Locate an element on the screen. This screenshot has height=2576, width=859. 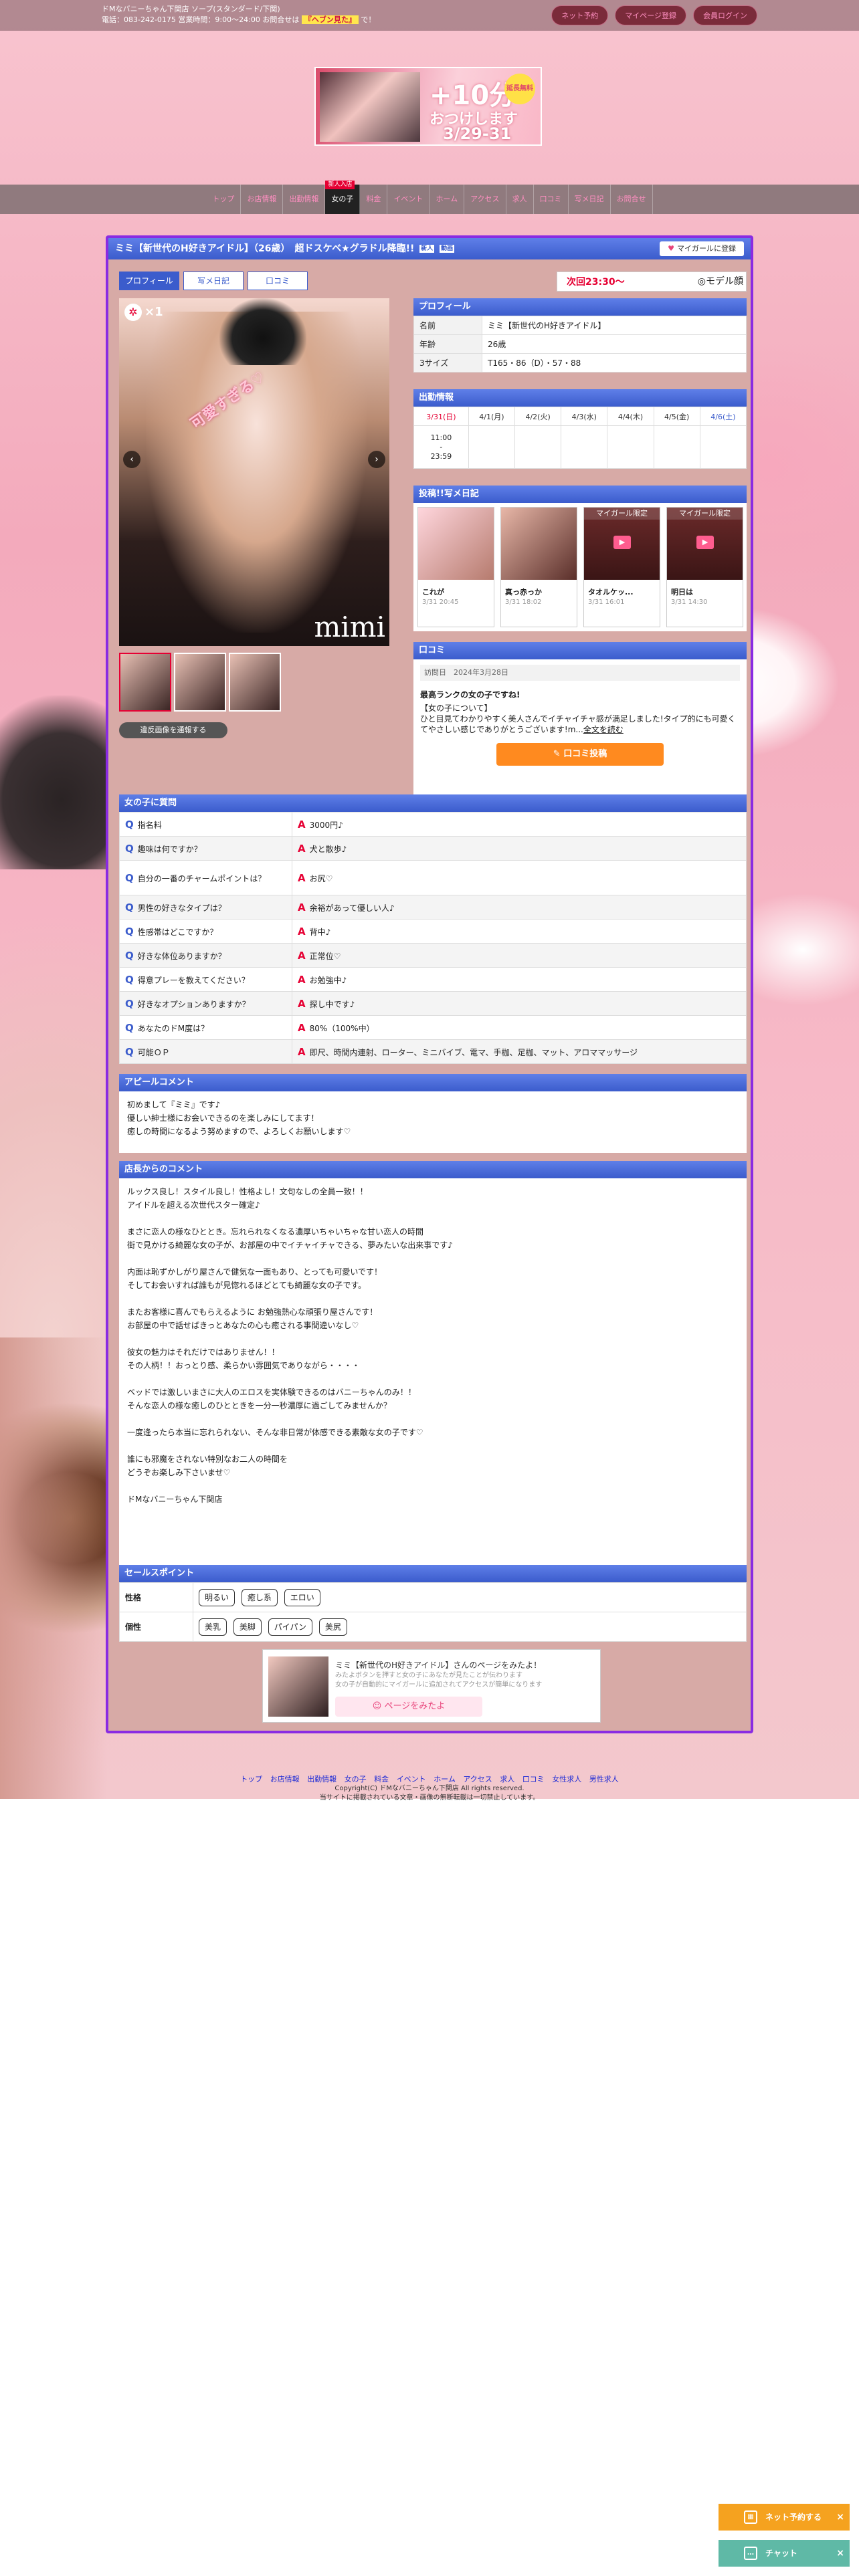
nav-price: 料金 is located at coordinates (374, 199).